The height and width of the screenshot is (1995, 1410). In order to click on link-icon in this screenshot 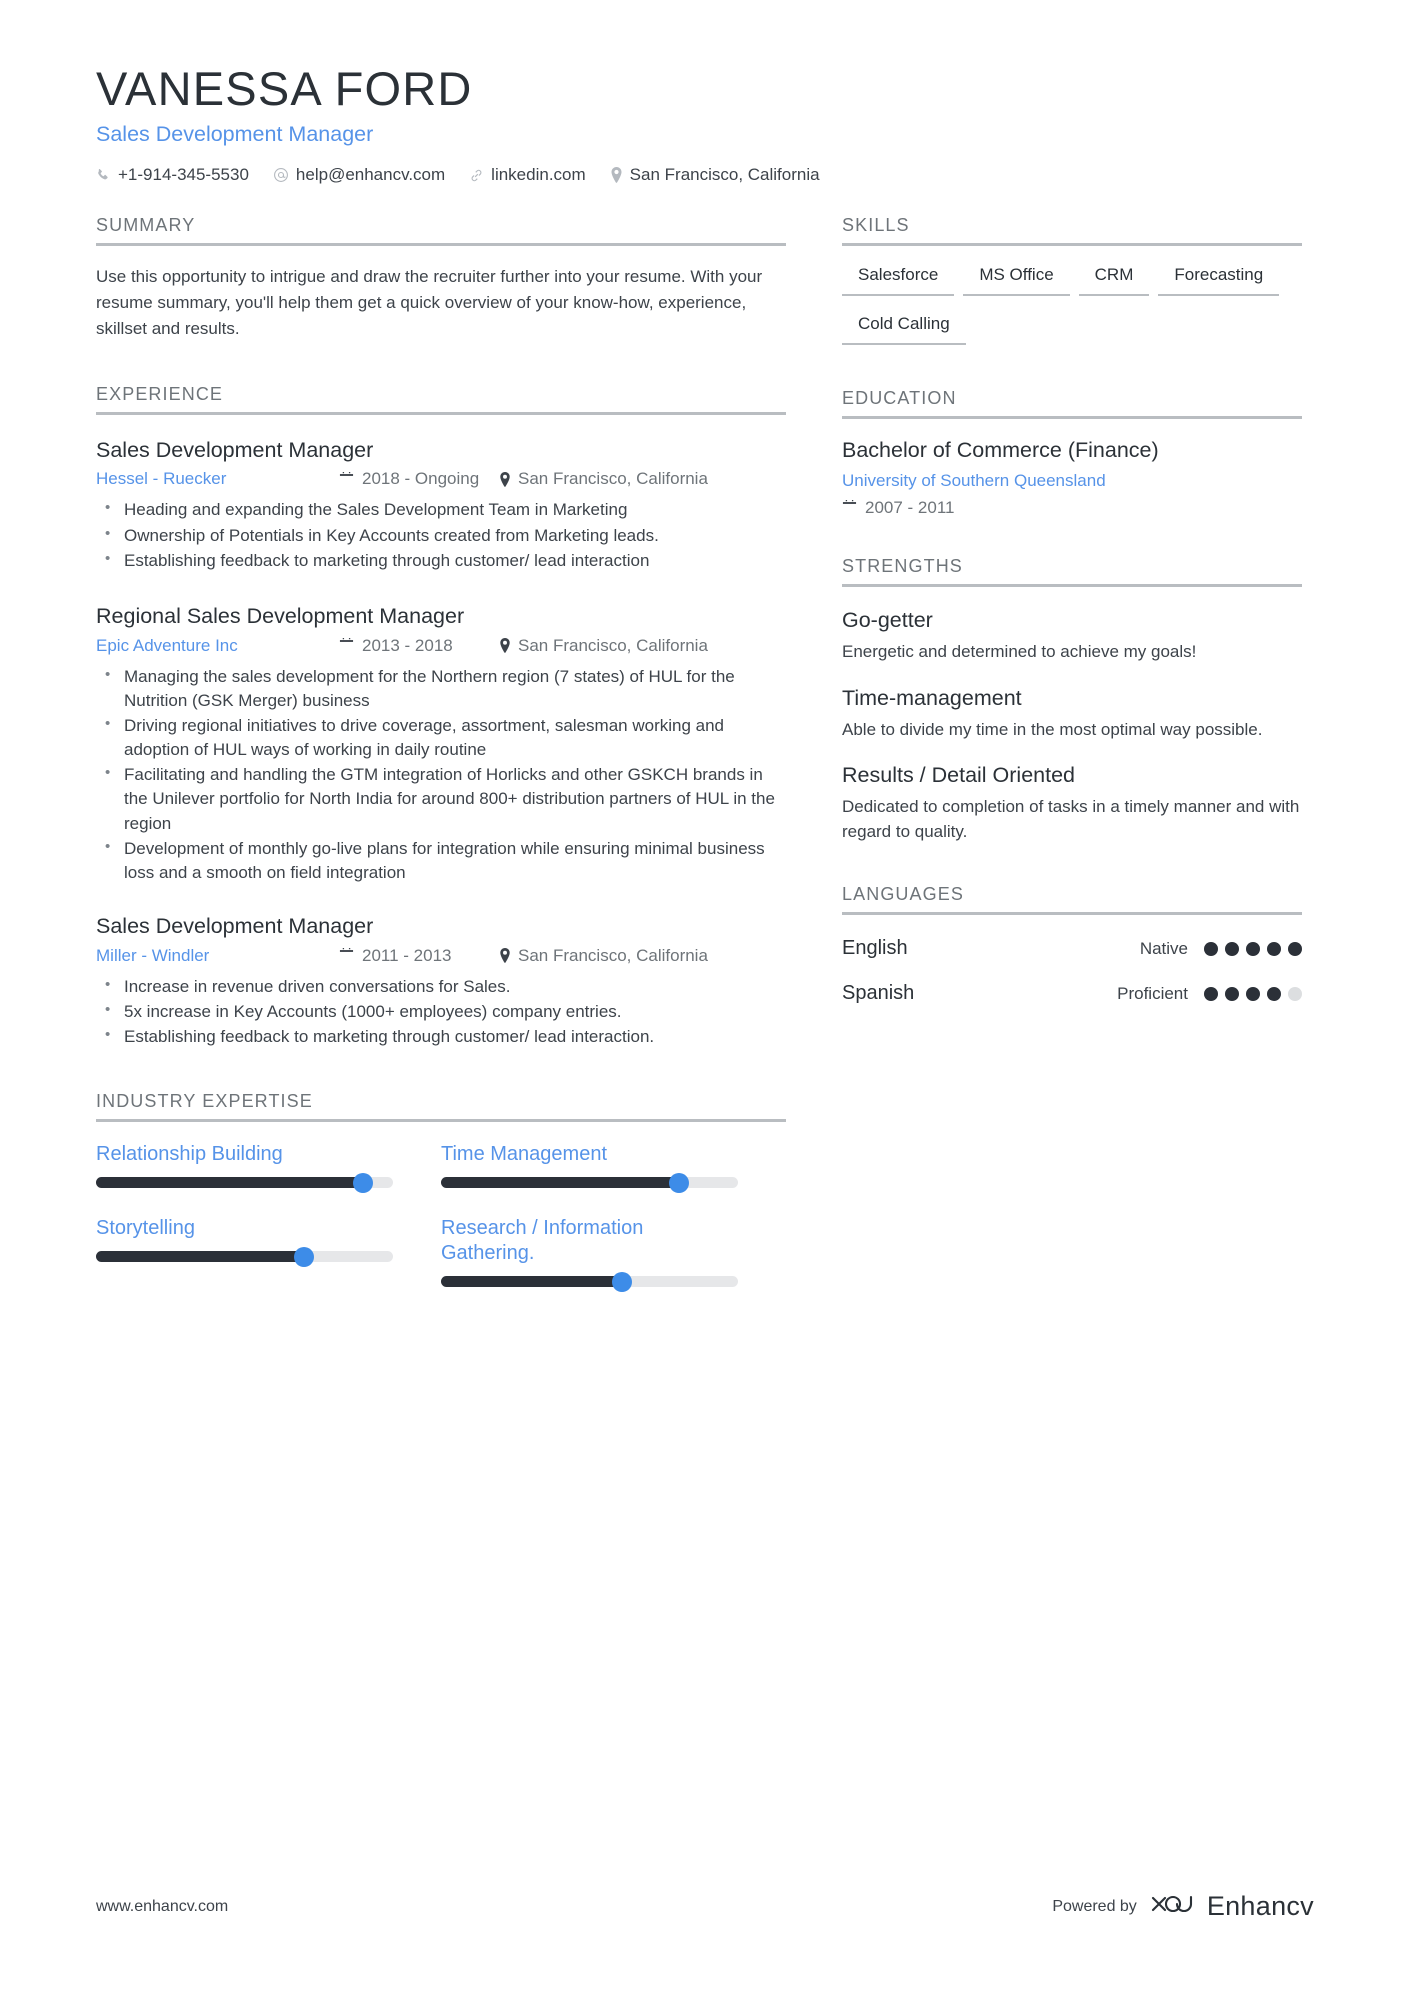, I will do `click(476, 175)`.